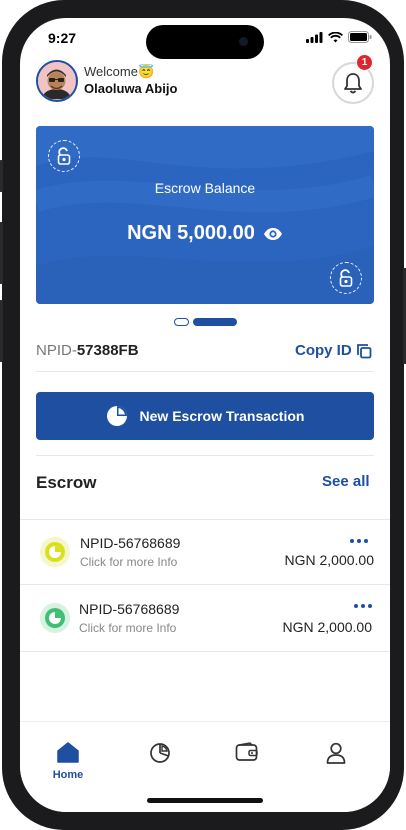 Image resolution: width=406 pixels, height=830 pixels. Describe the element at coordinates (353, 83) in the screenshot. I see `bell-icon` at that location.